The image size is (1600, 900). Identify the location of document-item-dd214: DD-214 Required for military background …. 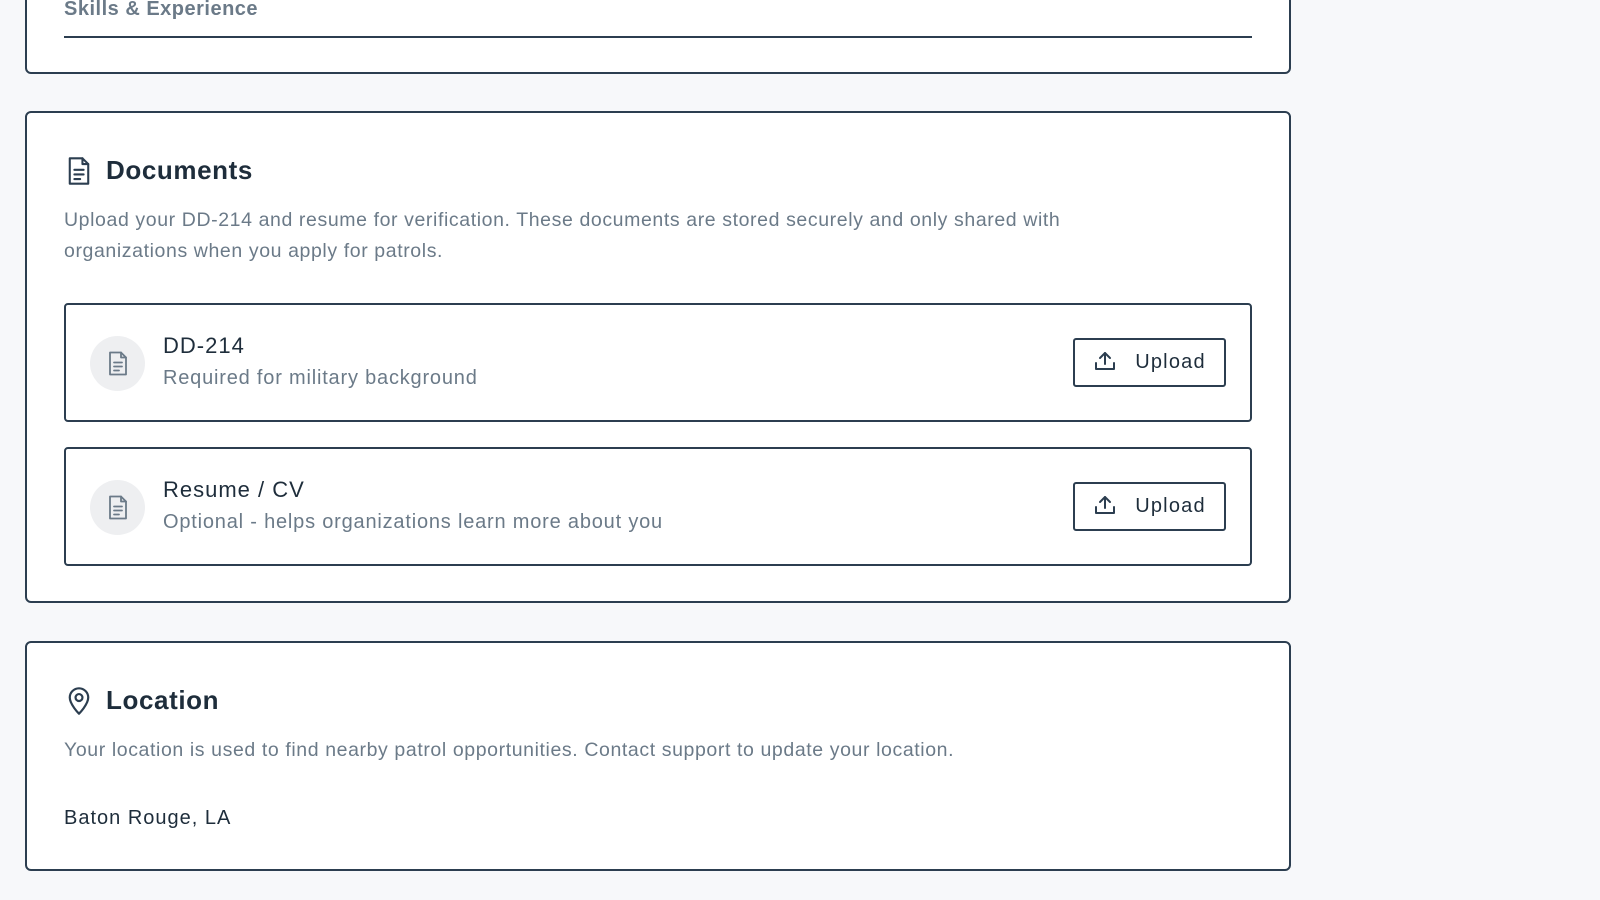
(658, 362).